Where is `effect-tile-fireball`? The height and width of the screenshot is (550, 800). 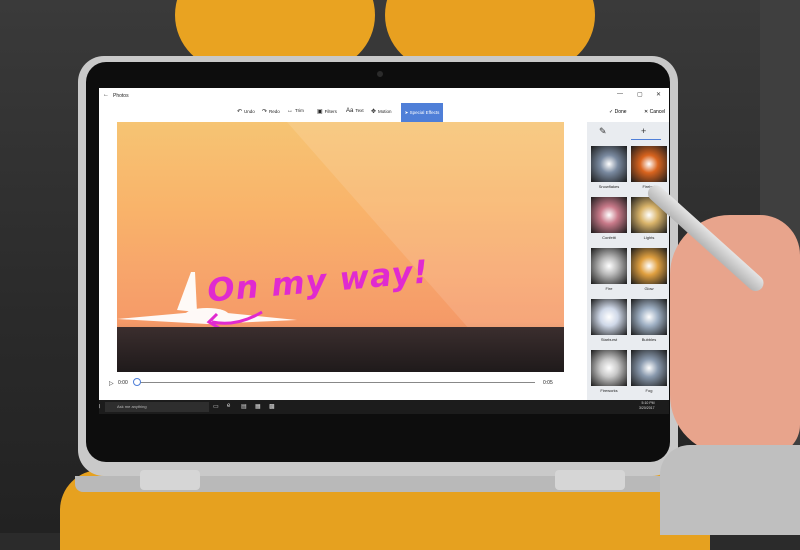 effect-tile-fireball is located at coordinates (649, 164).